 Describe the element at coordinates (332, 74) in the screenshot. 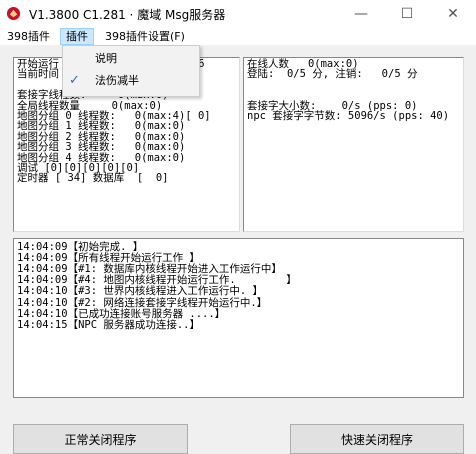

I see `right-status-line: 登陆: 0/5 分, 注销: 0/5 分` at that location.